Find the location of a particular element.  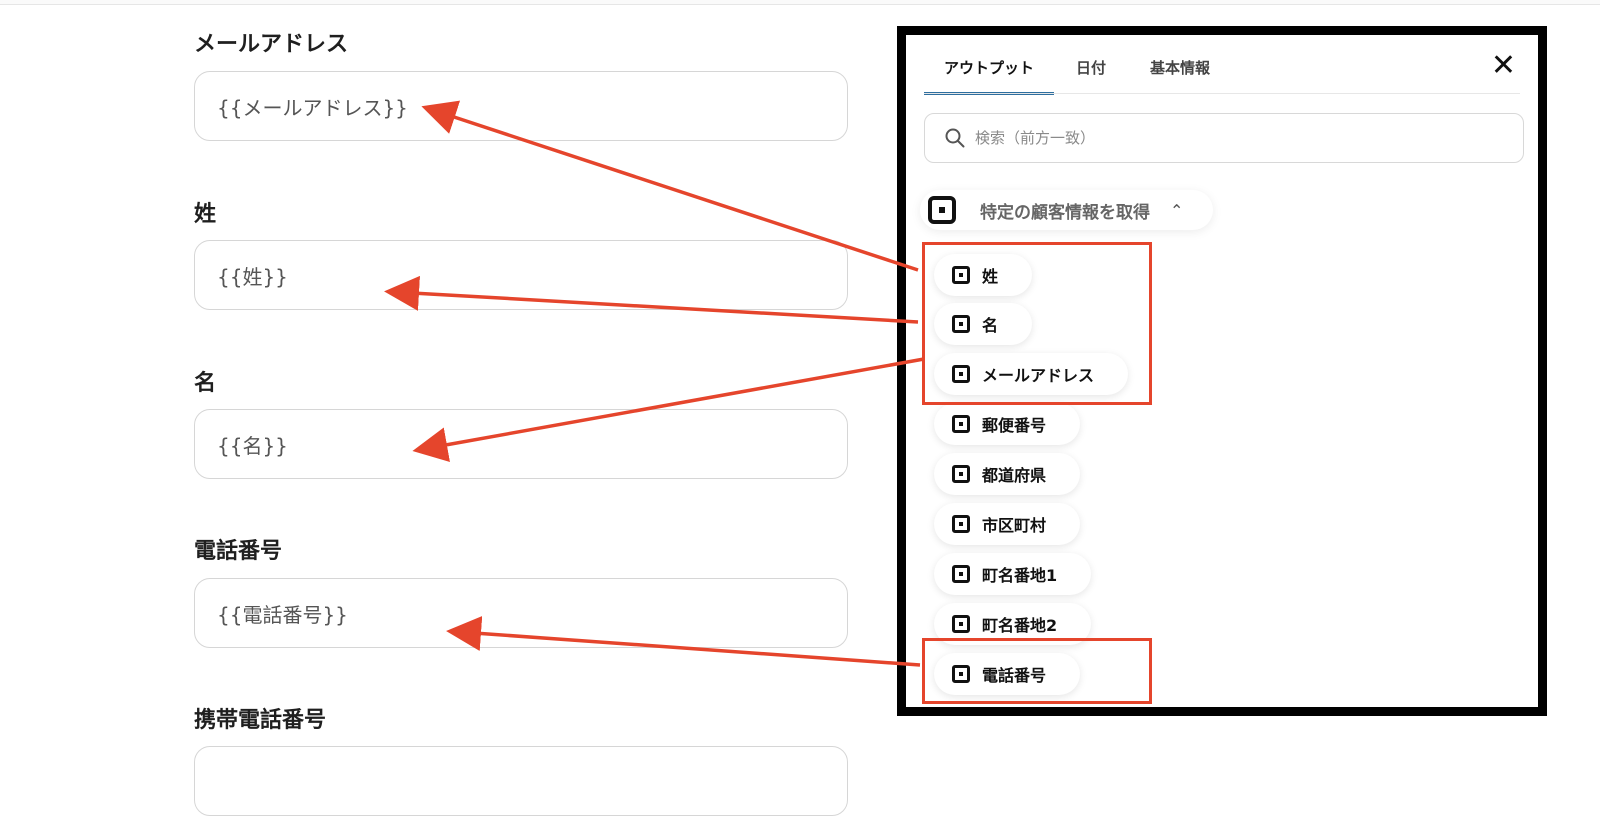

tab-date: 日付 is located at coordinates (1091, 73).